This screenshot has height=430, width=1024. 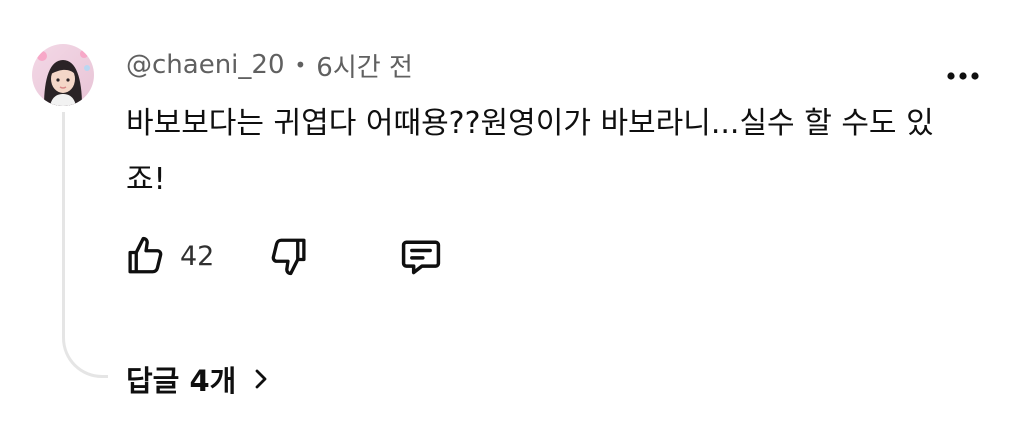 I want to click on chevron-right-icon, so click(x=261, y=379).